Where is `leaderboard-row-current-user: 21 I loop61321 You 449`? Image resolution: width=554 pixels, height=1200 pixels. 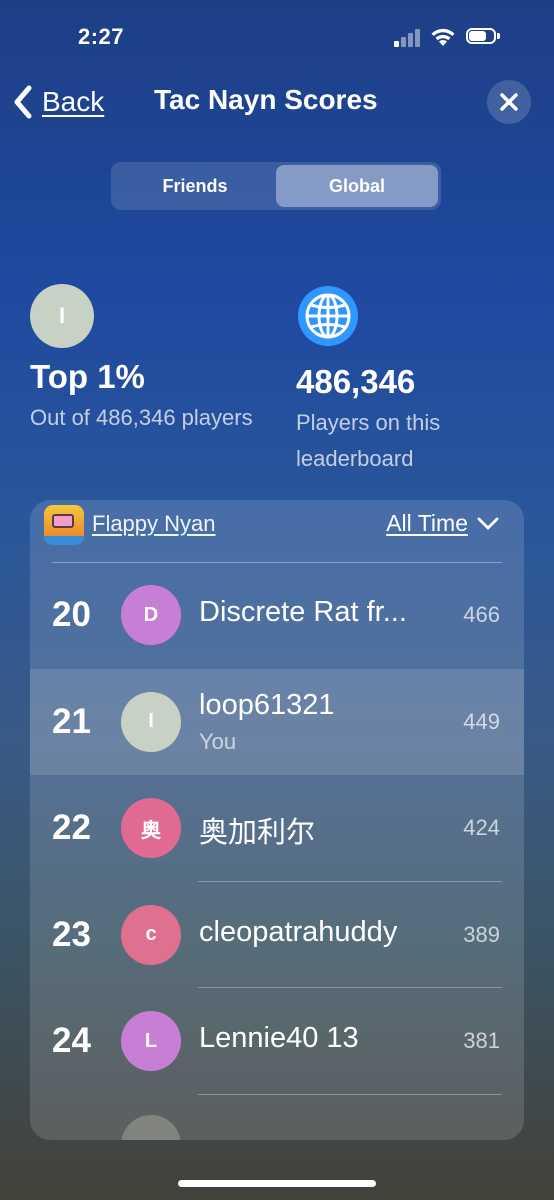 leaderboard-row-current-user: 21 I loop61321 You 449 is located at coordinates (277, 721).